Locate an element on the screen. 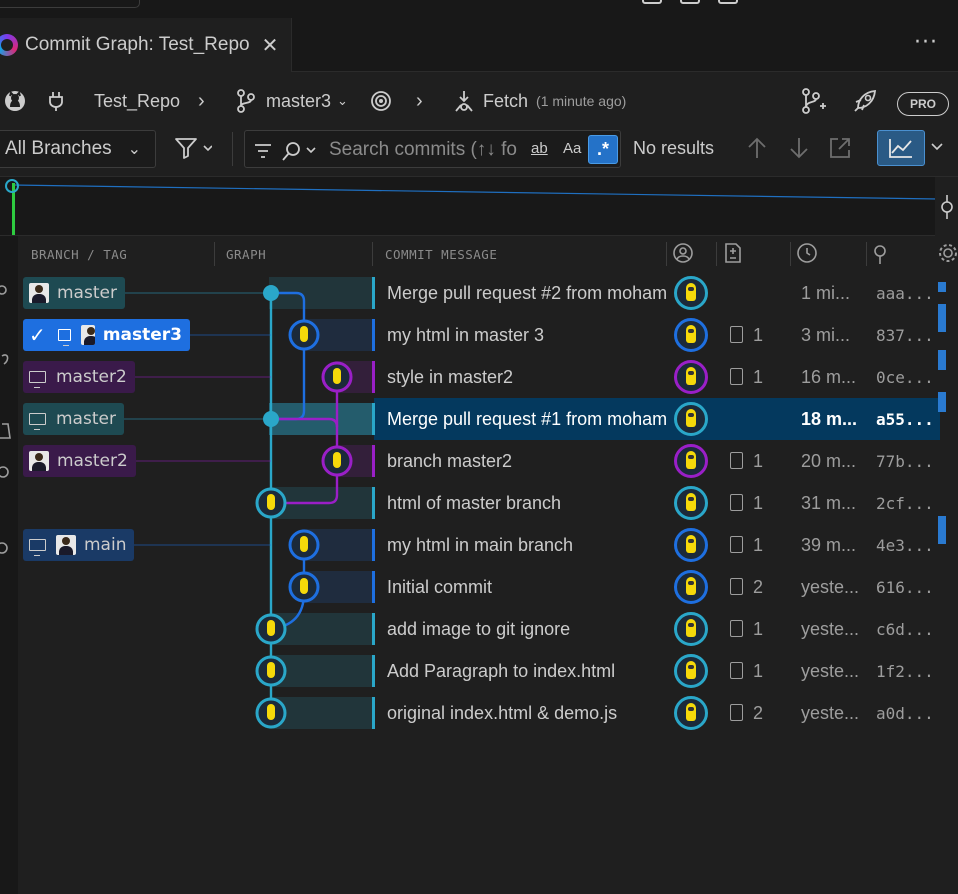  graph-column-header: BRANCH / TAG GRAPH COMMIT MESSAGE is located at coordinates (488, 254).